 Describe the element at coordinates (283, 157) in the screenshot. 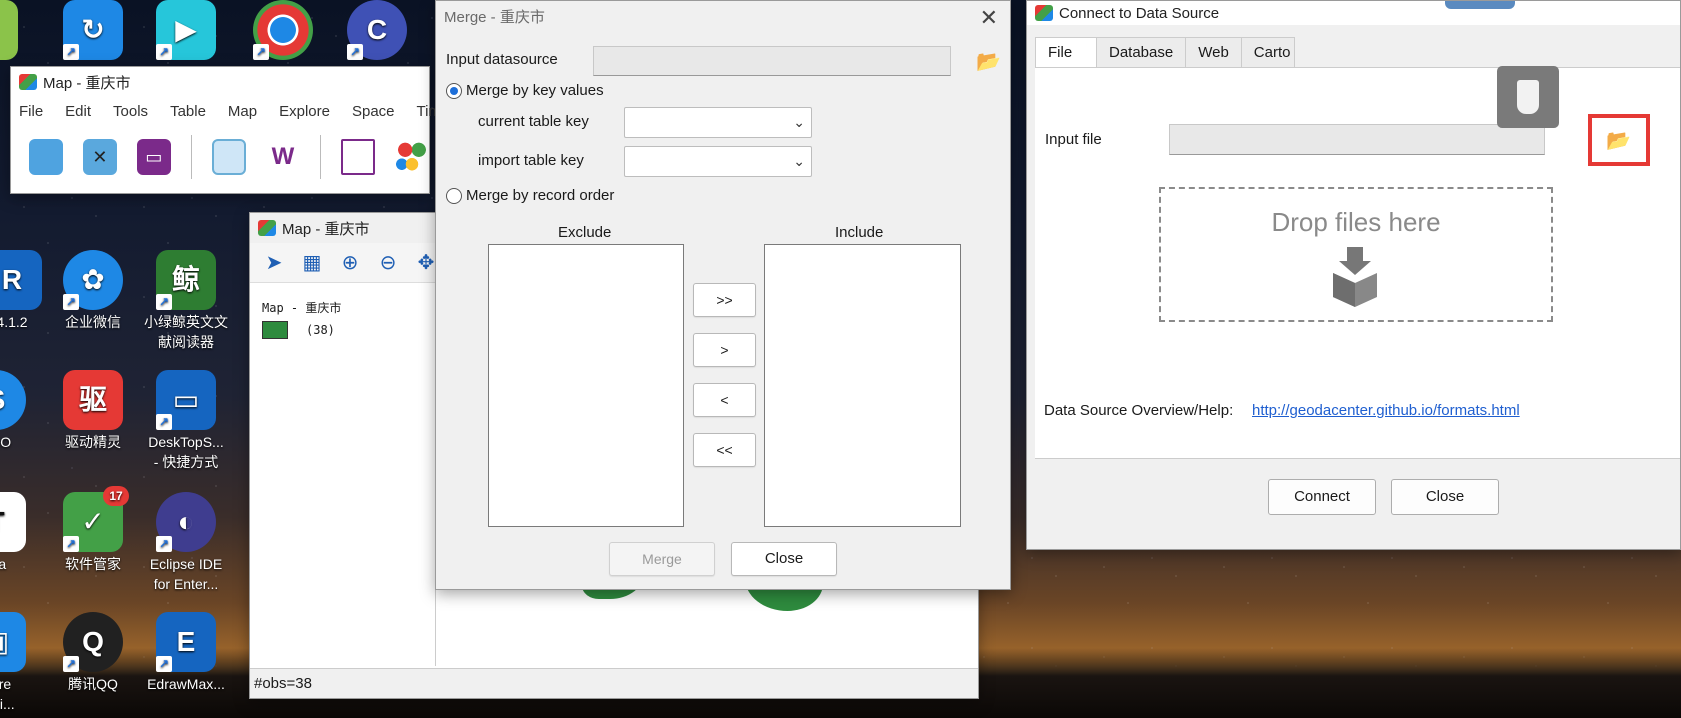

I see `weights-icon: W` at that location.